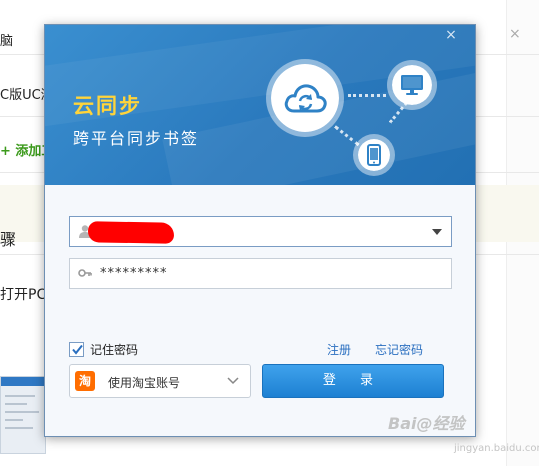 This screenshot has height=466, width=539. Describe the element at coordinates (367, 95) in the screenshot. I see `connector-line` at that location.